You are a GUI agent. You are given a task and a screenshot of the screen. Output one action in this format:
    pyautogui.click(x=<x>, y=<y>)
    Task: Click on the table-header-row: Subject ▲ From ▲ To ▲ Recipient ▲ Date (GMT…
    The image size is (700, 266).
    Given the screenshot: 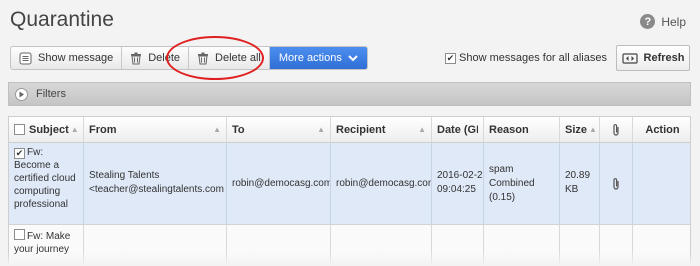 What is the action you would take?
    pyautogui.click(x=349, y=130)
    